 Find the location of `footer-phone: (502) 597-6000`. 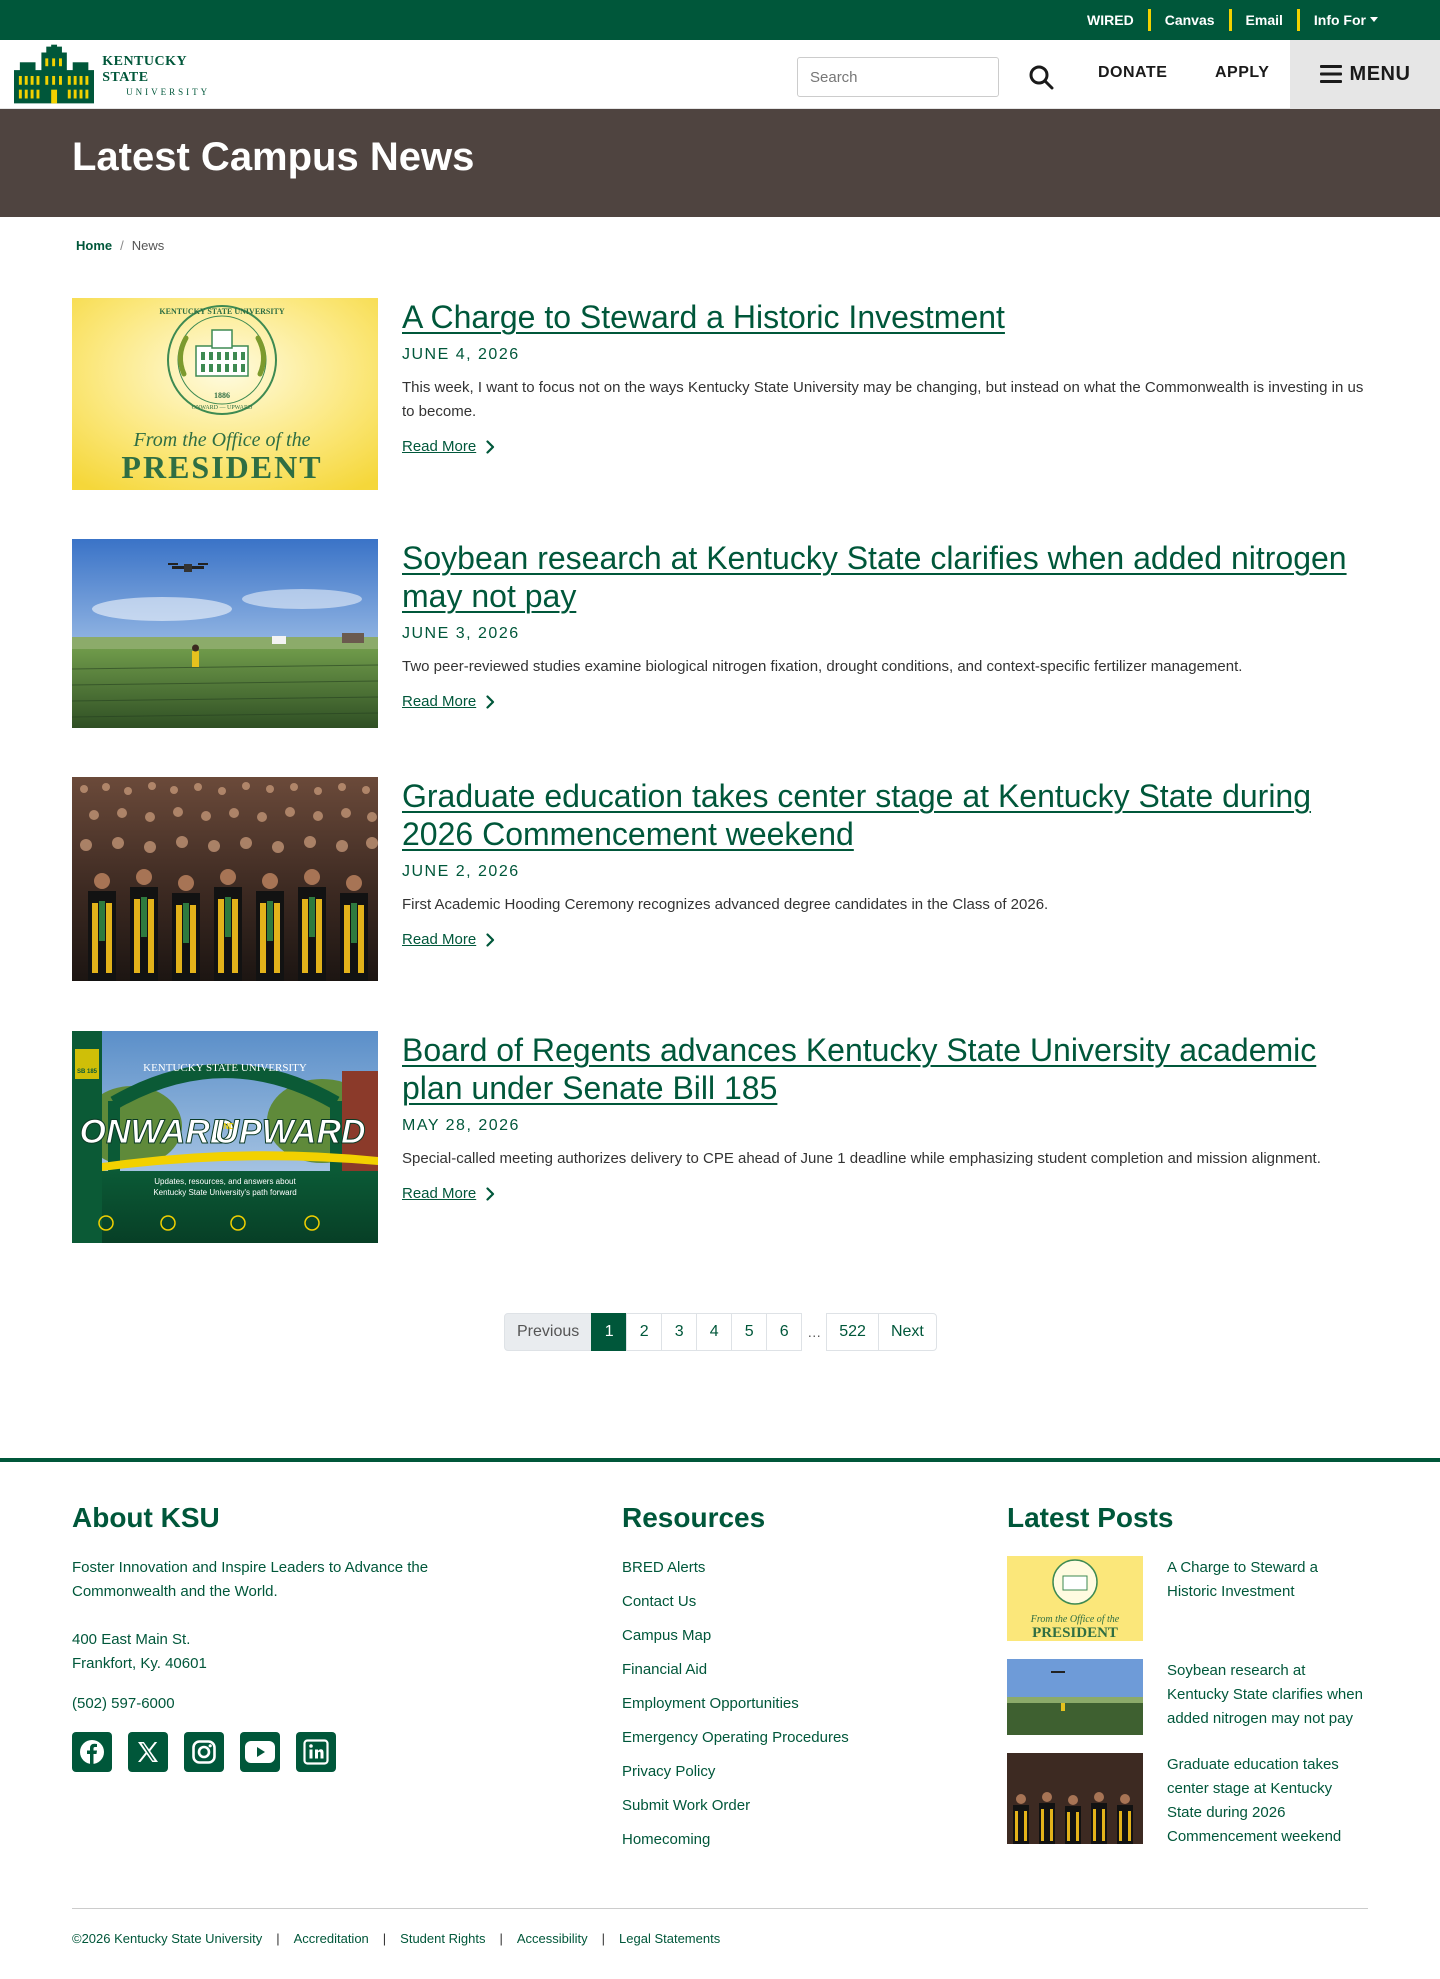

footer-phone: (502) 597-6000 is located at coordinates (282, 1704).